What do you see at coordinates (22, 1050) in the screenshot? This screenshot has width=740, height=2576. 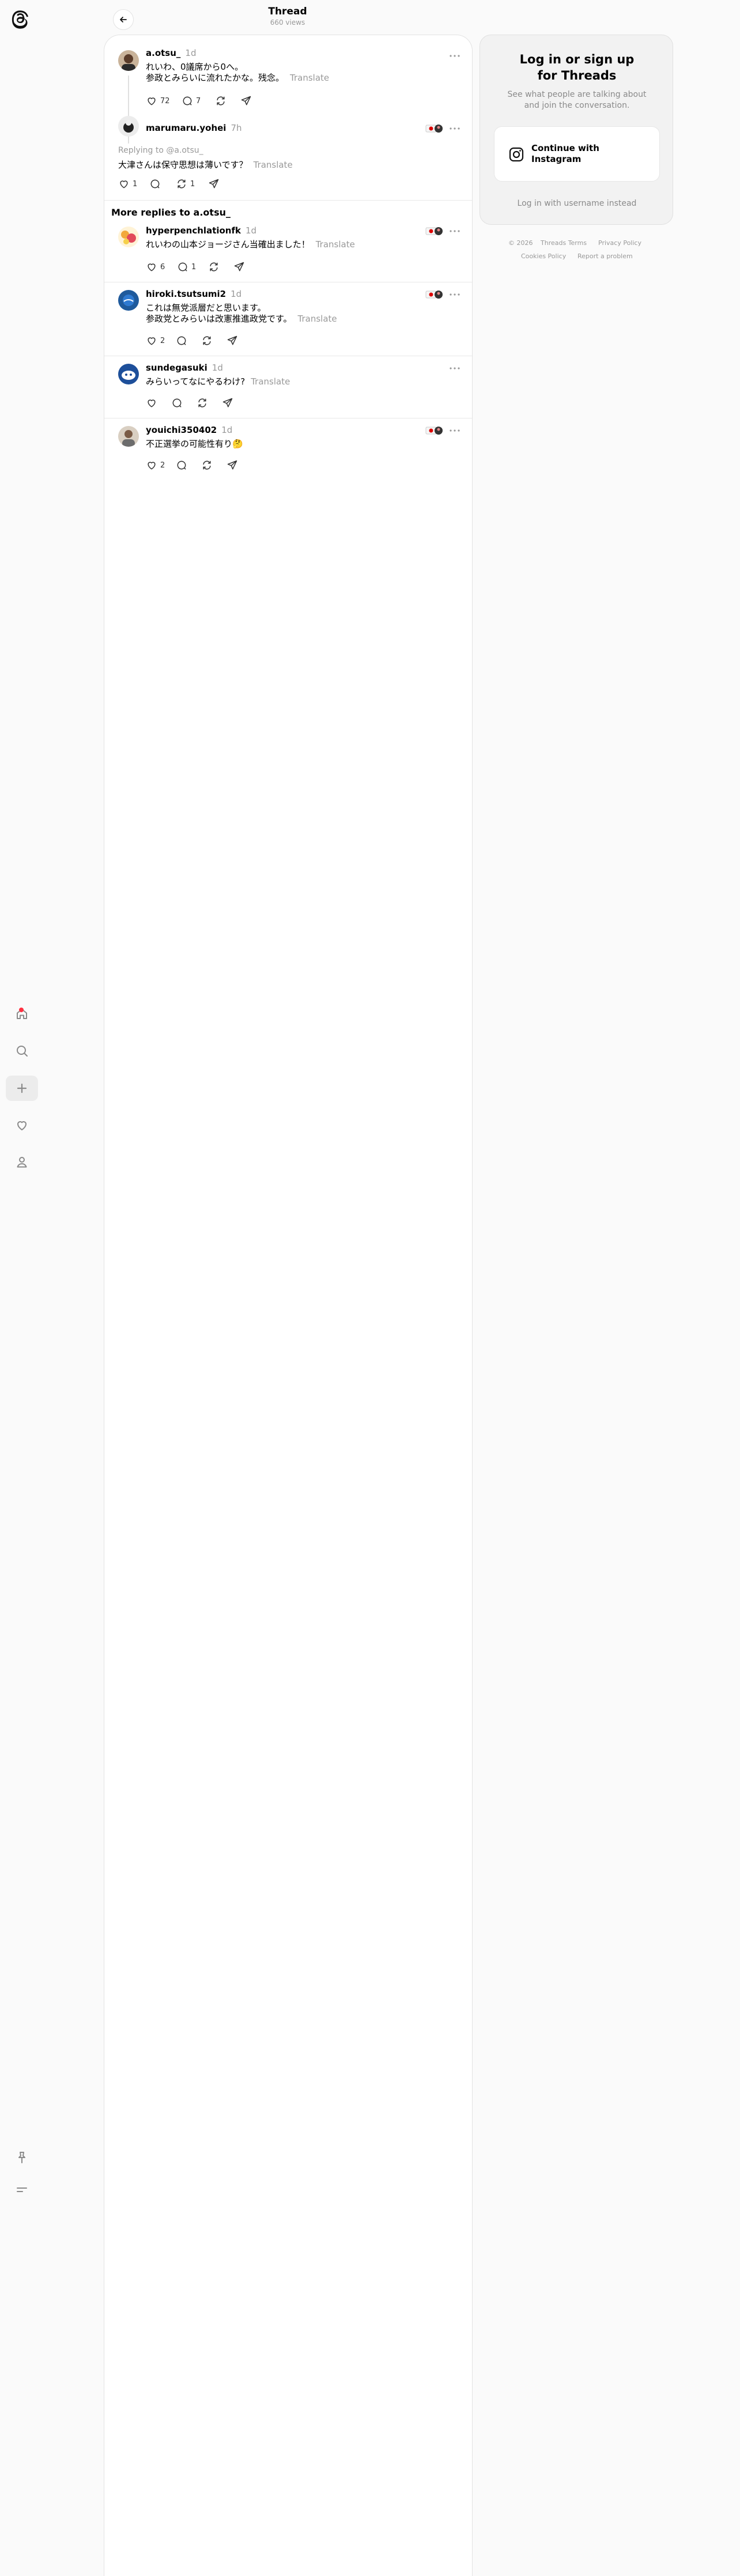 I see `nav-search` at bounding box center [22, 1050].